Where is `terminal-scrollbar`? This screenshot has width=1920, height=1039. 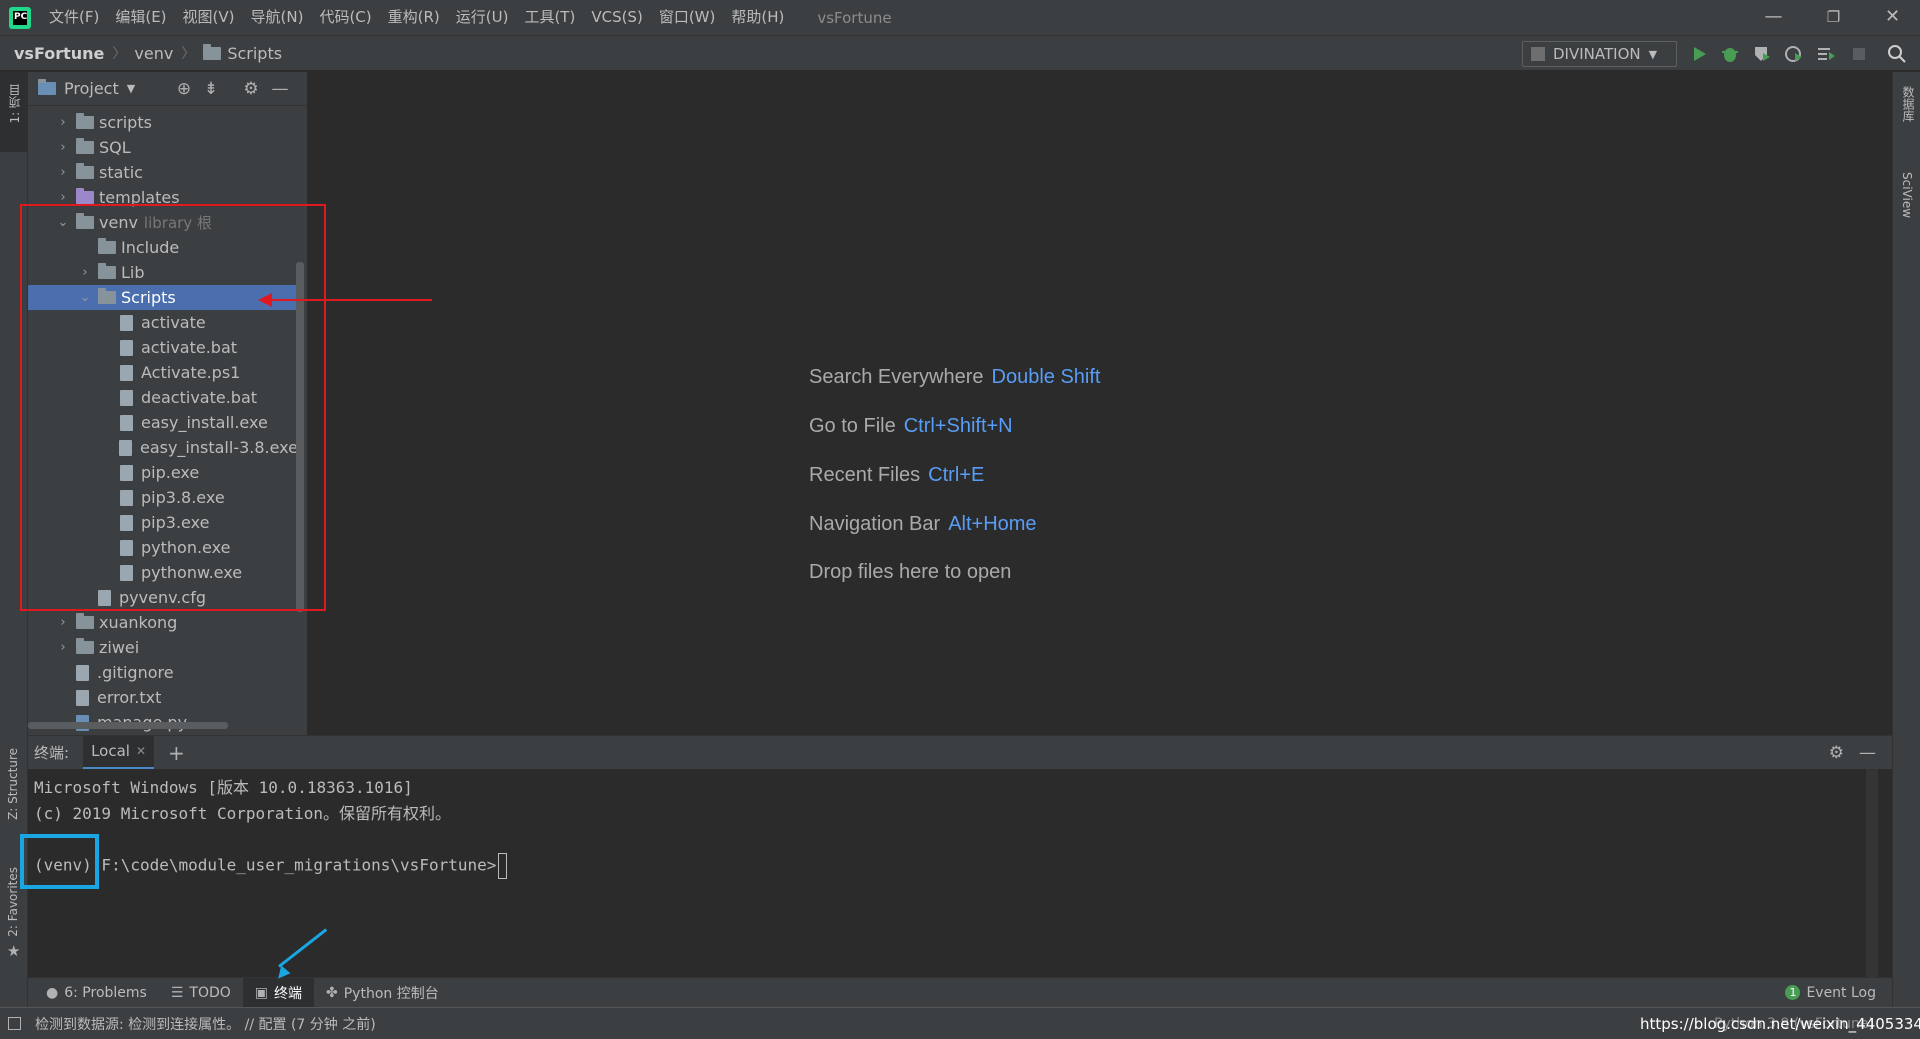
terminal-scrollbar is located at coordinates (1872, 873).